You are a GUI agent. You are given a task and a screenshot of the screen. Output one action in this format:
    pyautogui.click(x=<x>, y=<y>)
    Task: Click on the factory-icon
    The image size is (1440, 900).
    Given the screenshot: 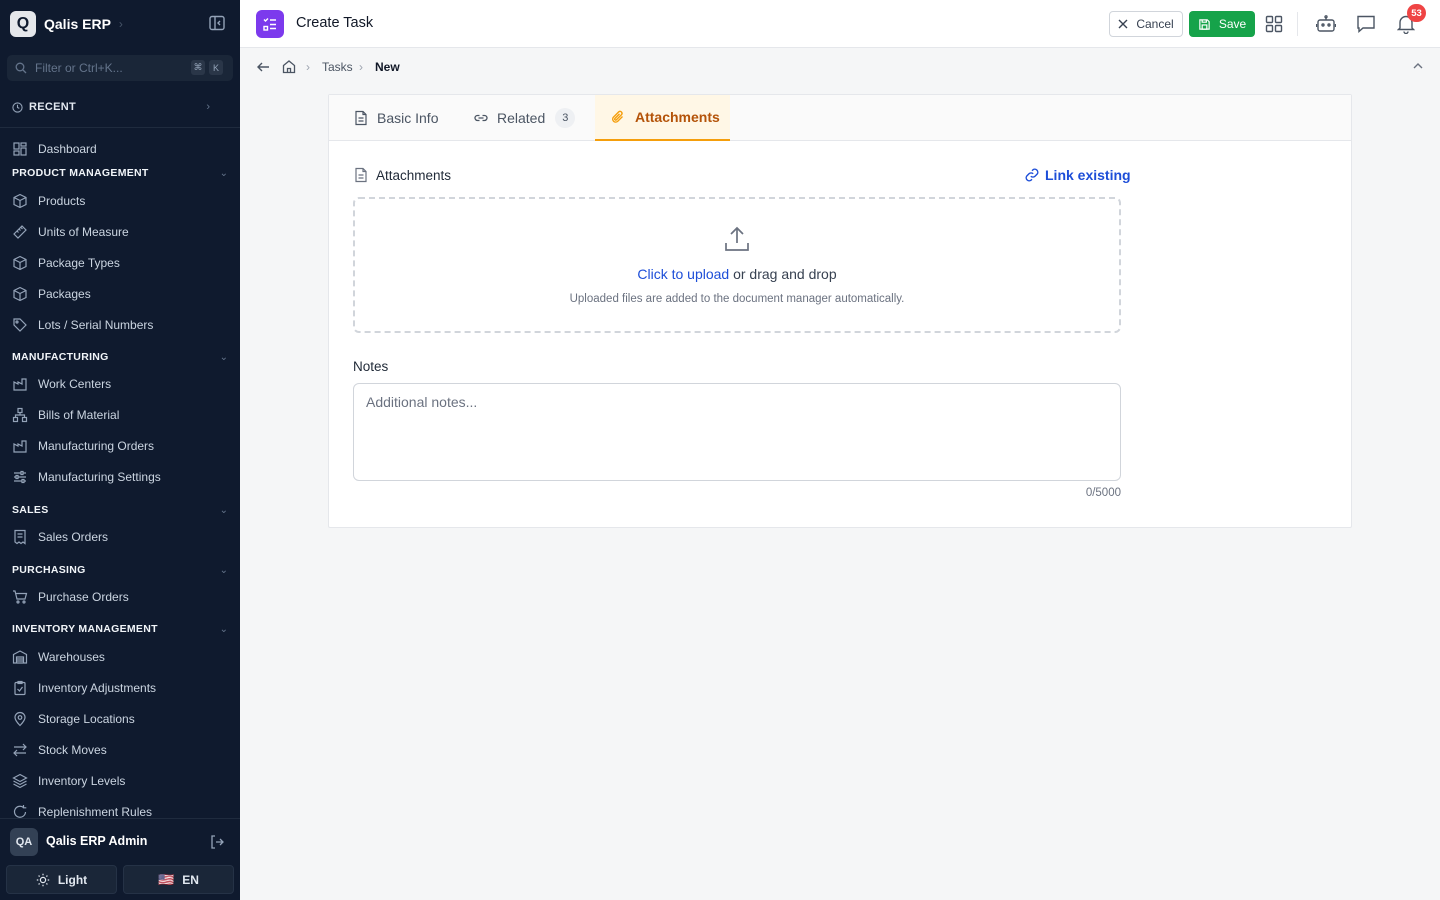 What is the action you would take?
    pyautogui.click(x=20, y=384)
    